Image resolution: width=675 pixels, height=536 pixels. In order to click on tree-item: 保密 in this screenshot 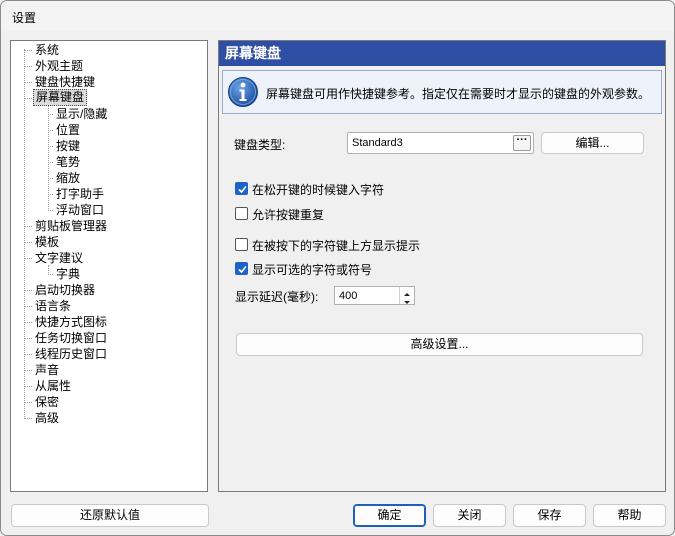, I will do `click(106, 402)`.